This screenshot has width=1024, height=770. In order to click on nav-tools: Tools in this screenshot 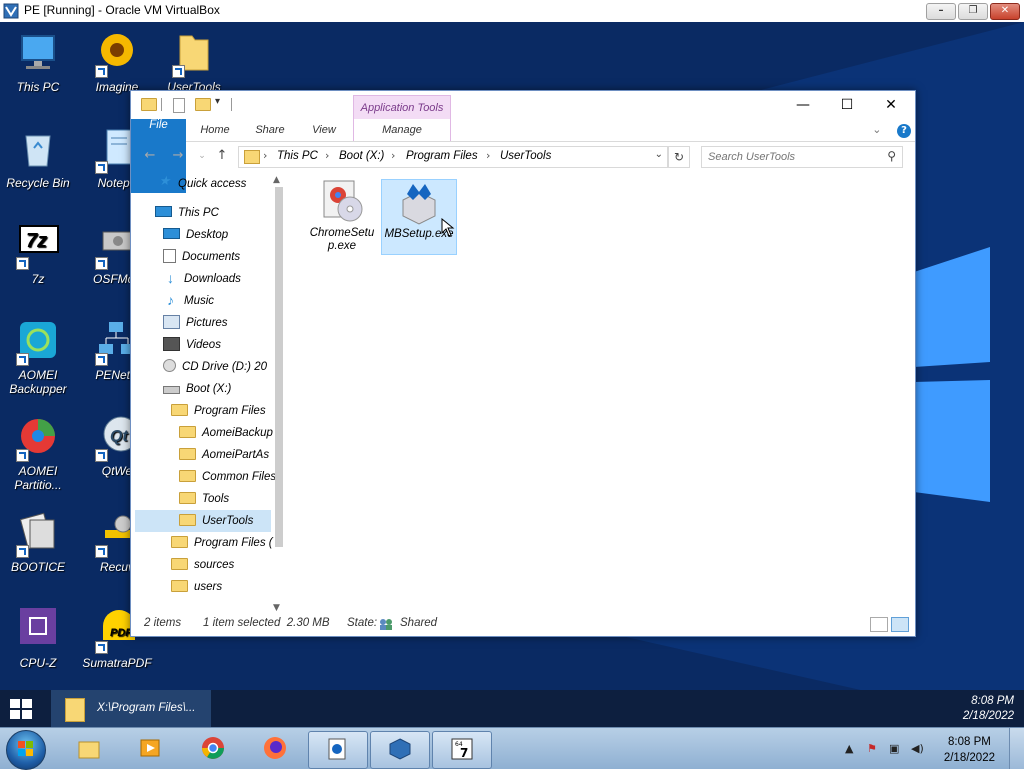, I will do `click(204, 499)`.